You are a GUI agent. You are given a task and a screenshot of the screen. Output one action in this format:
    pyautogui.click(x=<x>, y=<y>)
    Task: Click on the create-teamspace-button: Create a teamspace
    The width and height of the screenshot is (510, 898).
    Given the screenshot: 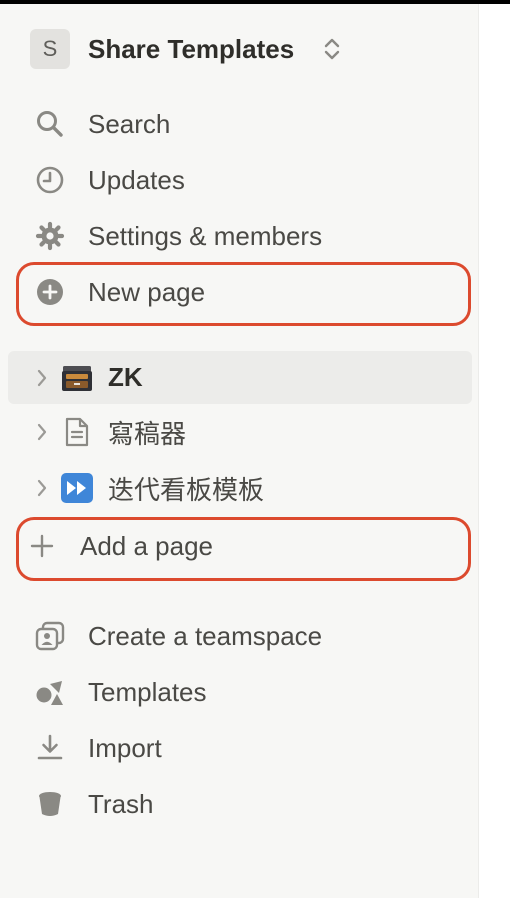 What is the action you would take?
    pyautogui.click(x=240, y=636)
    